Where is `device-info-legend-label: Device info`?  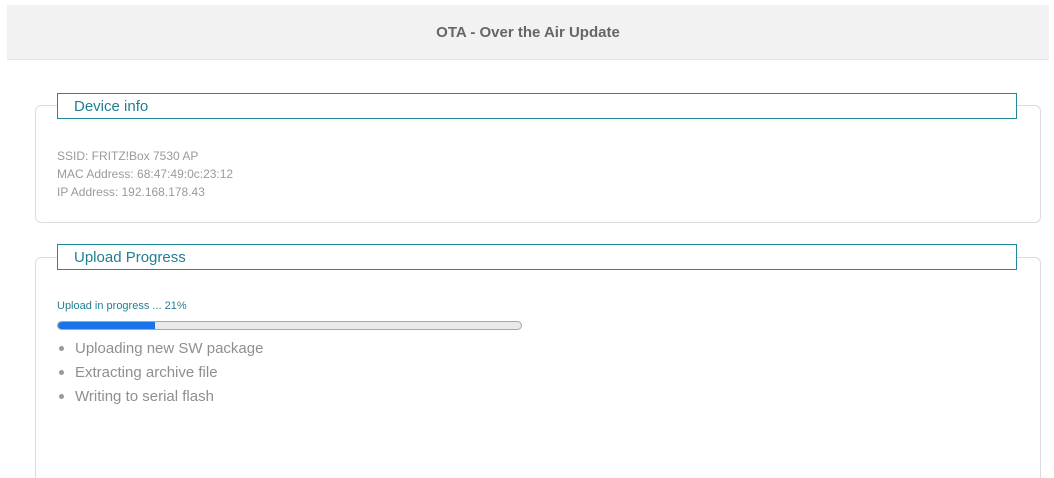
device-info-legend-label: Device info is located at coordinates (111, 106).